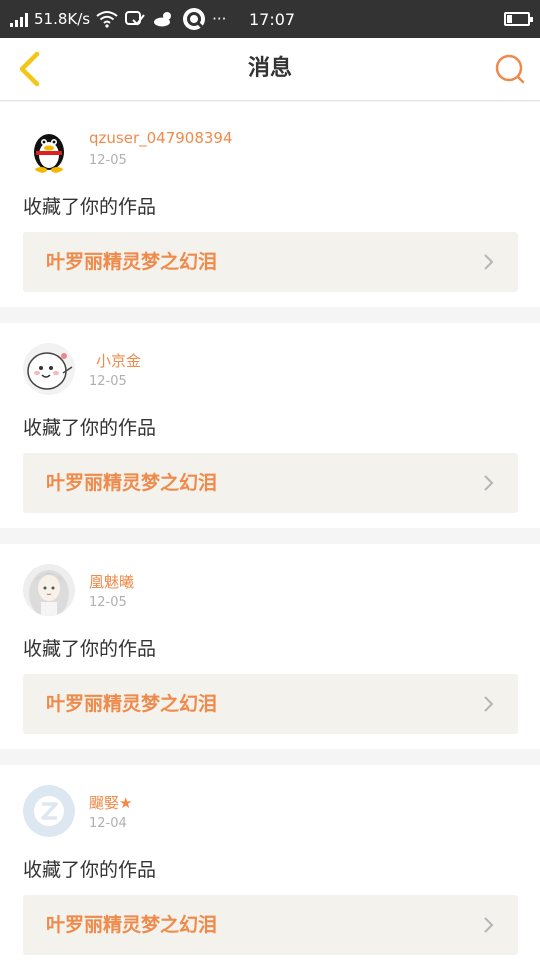  I want to click on more-indicator: ···, so click(219, 19).